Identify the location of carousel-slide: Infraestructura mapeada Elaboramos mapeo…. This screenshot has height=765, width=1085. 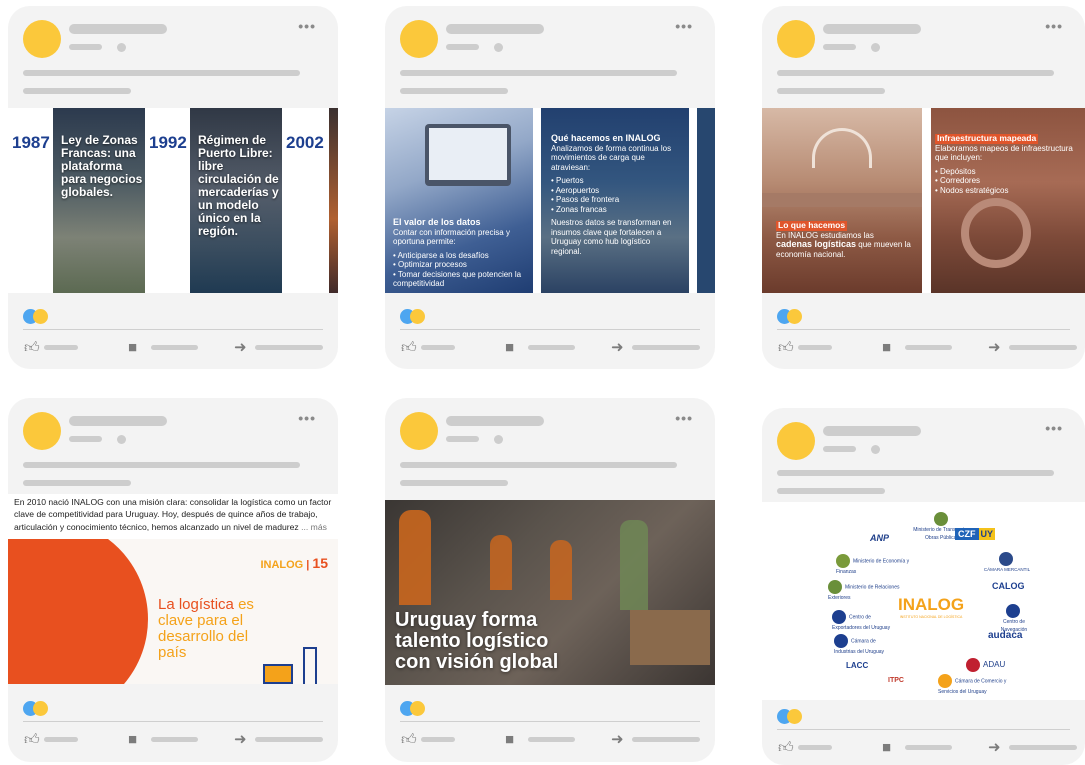
(1008, 200).